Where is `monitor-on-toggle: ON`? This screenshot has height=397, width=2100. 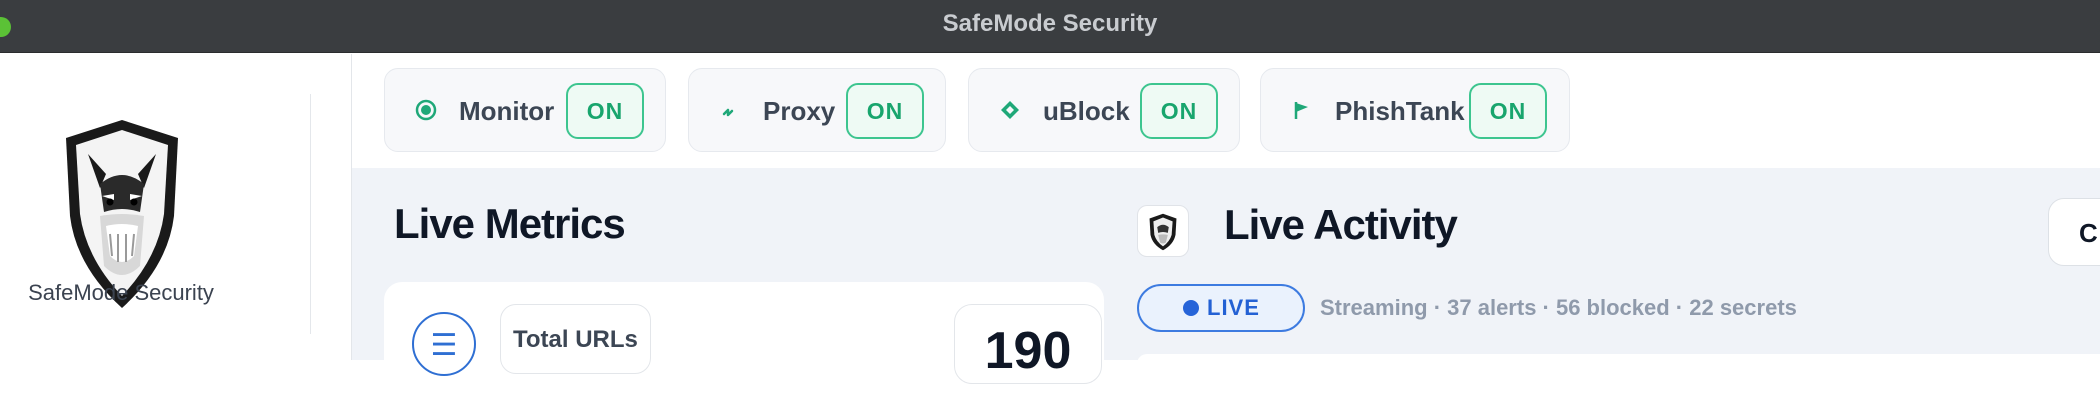 monitor-on-toggle: ON is located at coordinates (605, 111).